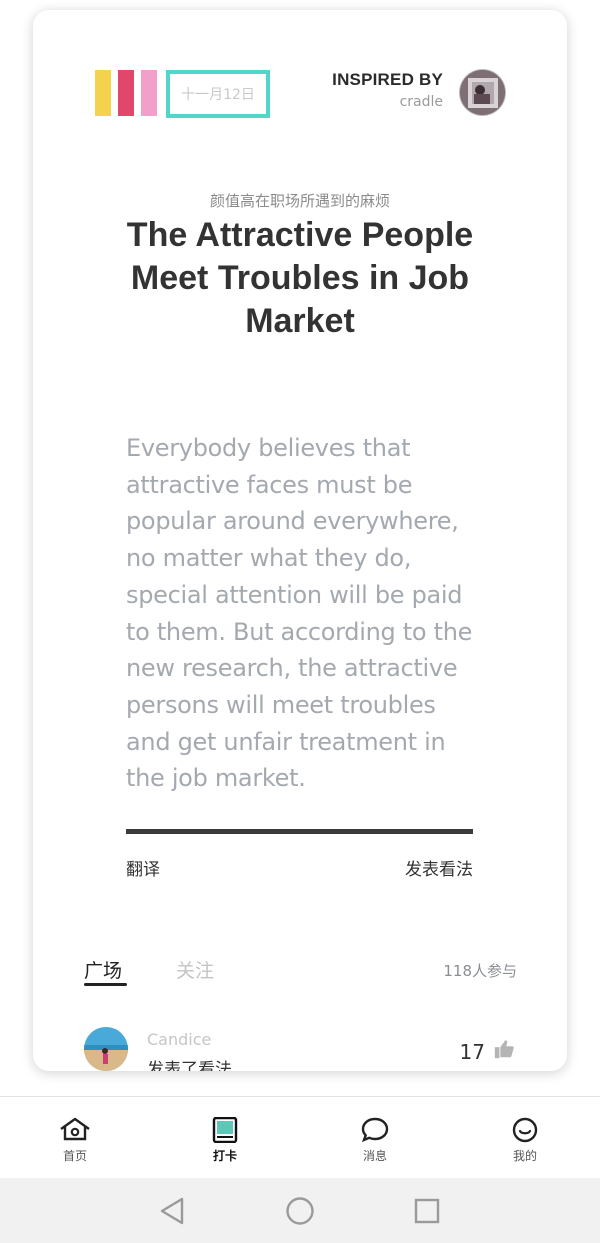  What do you see at coordinates (524, 1156) in the screenshot?
I see `nav-label-me: 我的` at bounding box center [524, 1156].